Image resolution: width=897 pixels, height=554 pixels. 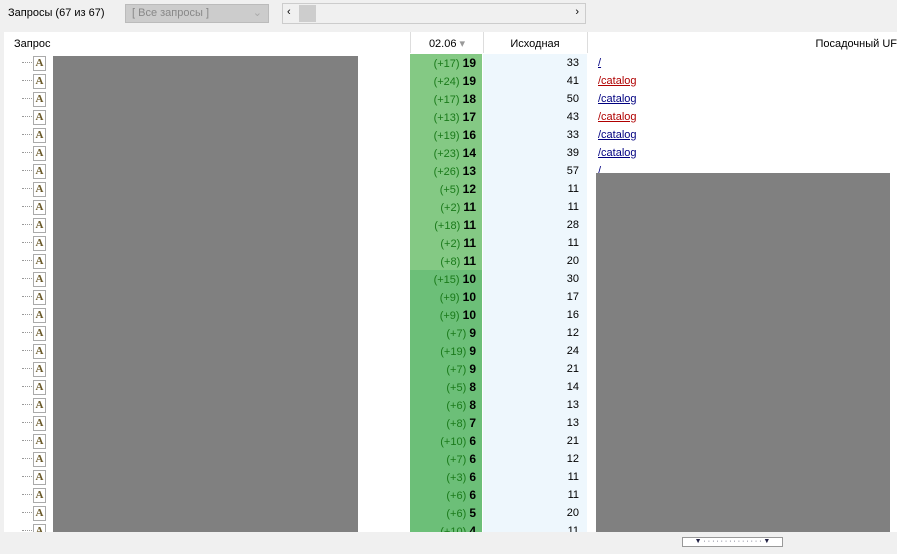 What do you see at coordinates (535, 171) in the screenshot?
I see `source-cell: 57` at bounding box center [535, 171].